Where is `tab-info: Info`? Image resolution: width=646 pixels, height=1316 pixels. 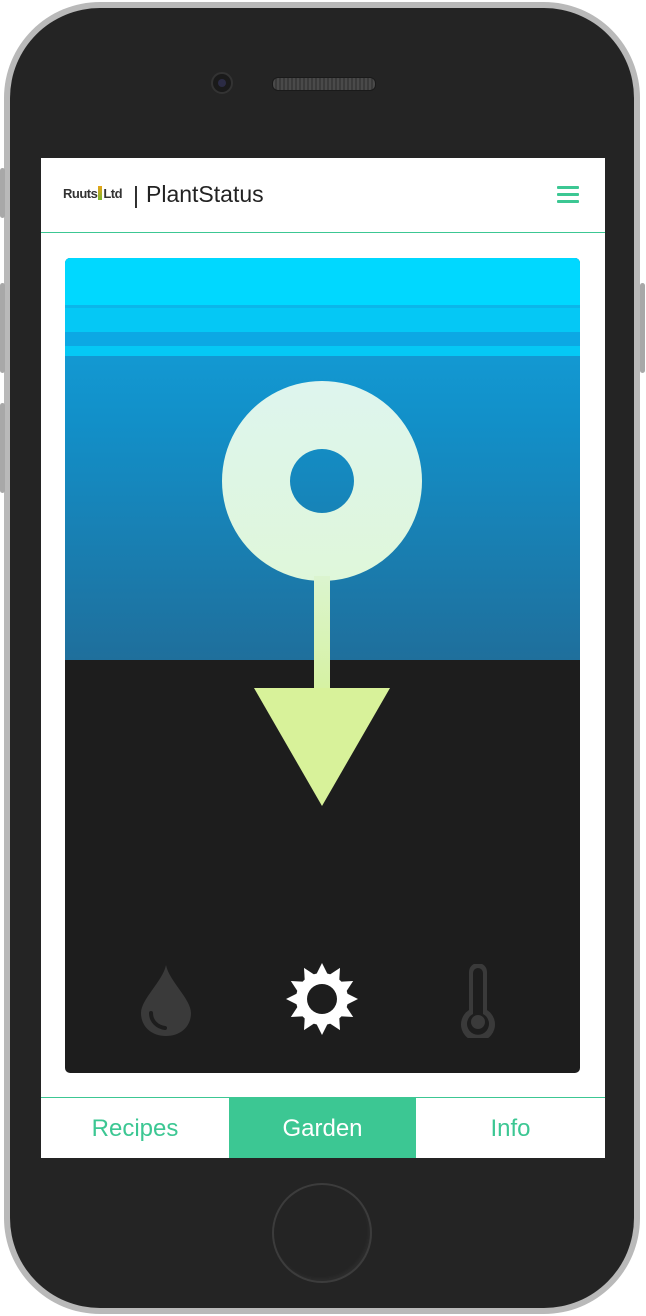 tab-info: Info is located at coordinates (510, 1128).